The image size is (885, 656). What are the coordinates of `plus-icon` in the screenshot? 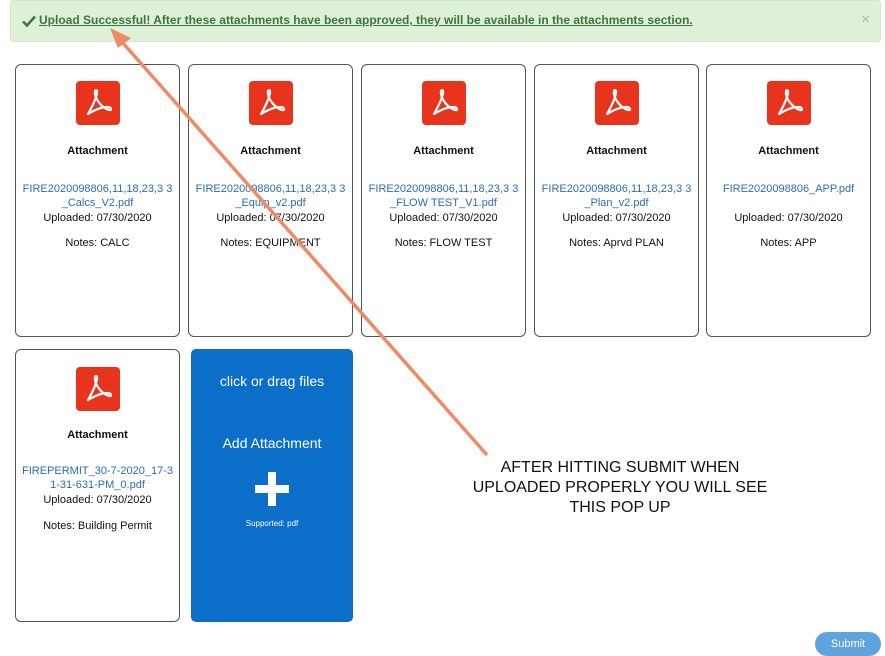 It's located at (272, 489).